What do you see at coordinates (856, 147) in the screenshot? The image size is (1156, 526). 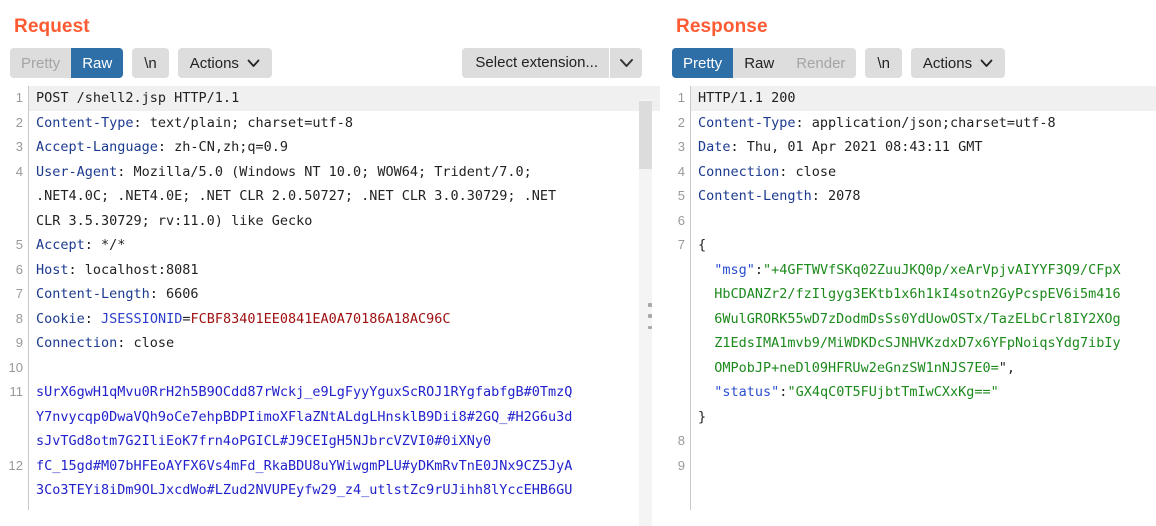 I see `code-token: : Thu, 01 Apr 2021 08:43:11 GMT` at bounding box center [856, 147].